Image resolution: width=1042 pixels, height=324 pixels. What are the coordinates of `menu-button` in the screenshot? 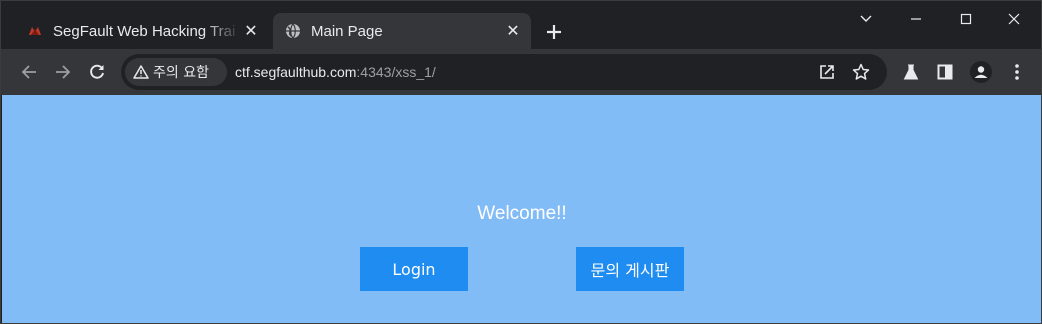 It's located at (1017, 72).